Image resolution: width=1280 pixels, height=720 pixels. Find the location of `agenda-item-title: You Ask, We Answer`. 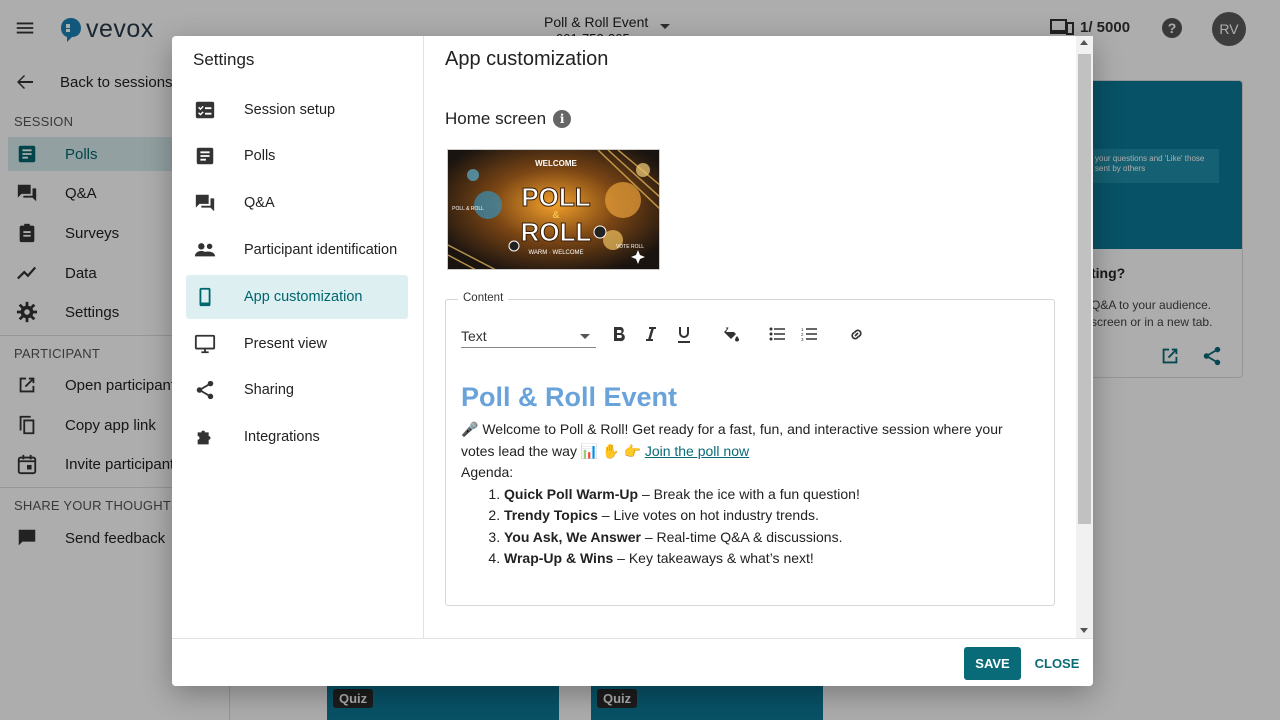

agenda-item-title: You Ask, We Answer is located at coordinates (572, 536).